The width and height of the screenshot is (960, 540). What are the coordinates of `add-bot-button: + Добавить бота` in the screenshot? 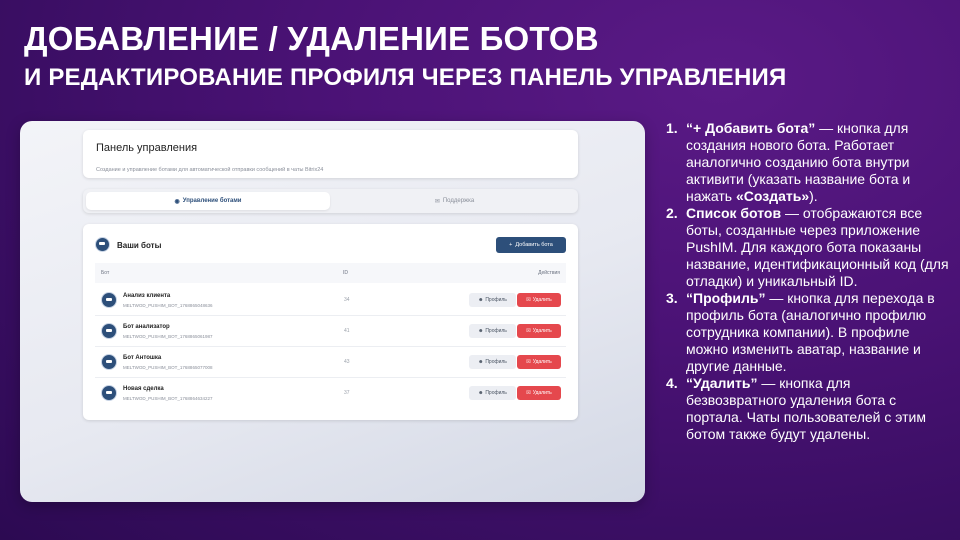 It's located at (531, 245).